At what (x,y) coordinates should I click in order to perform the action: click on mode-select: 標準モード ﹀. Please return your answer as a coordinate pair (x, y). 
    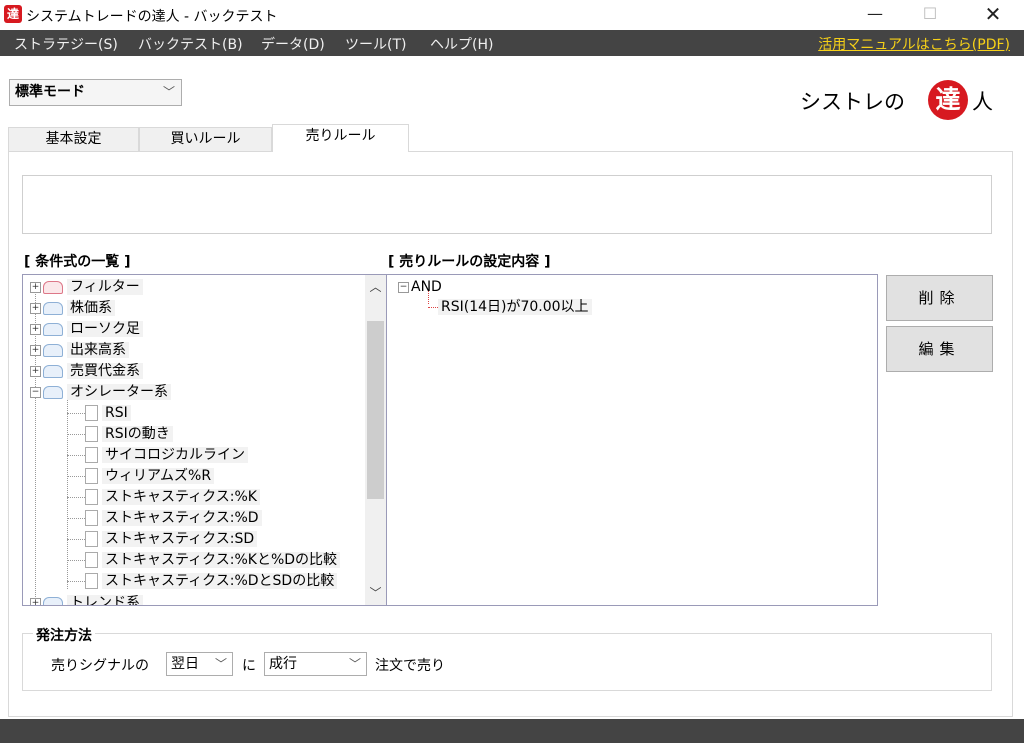
    Looking at the image, I should click on (95, 92).